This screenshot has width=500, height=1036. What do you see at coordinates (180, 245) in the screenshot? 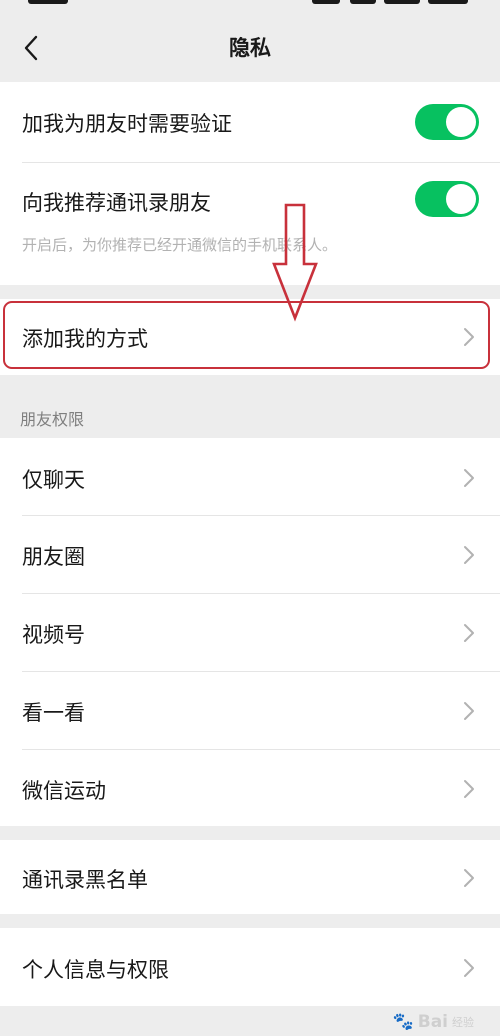
I see `recommend-contacts-hint: 开启后，为你推荐已经开通微信的手机联系人。` at bounding box center [180, 245].